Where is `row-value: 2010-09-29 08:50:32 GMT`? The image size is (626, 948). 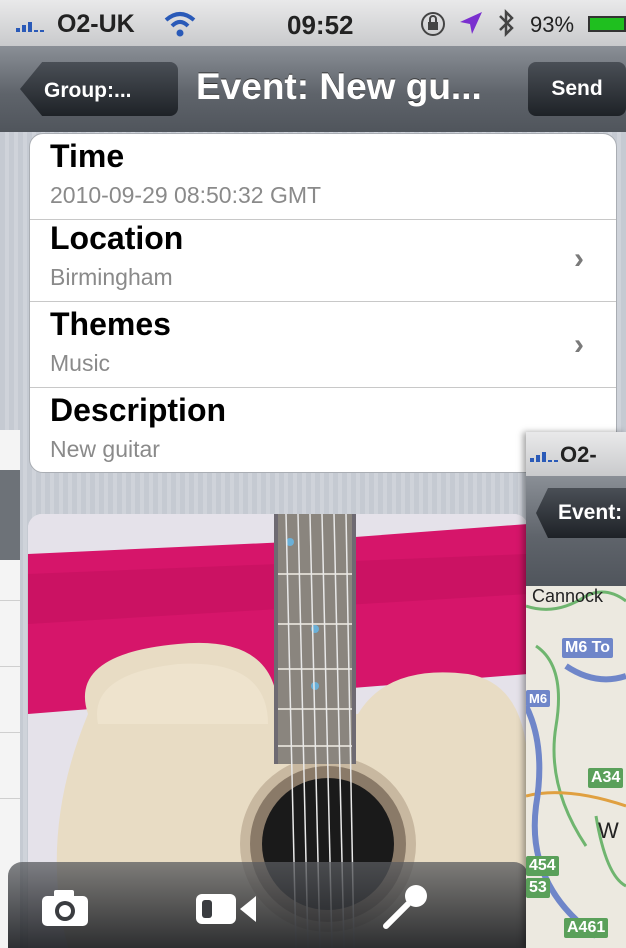 row-value: 2010-09-29 08:50:32 GMT is located at coordinates (186, 195).